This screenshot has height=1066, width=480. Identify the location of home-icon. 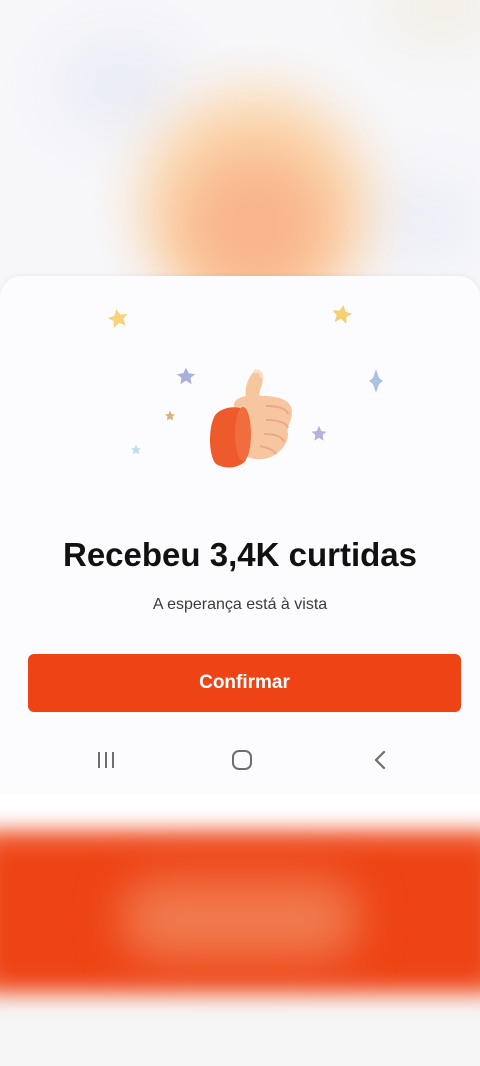
(242, 760).